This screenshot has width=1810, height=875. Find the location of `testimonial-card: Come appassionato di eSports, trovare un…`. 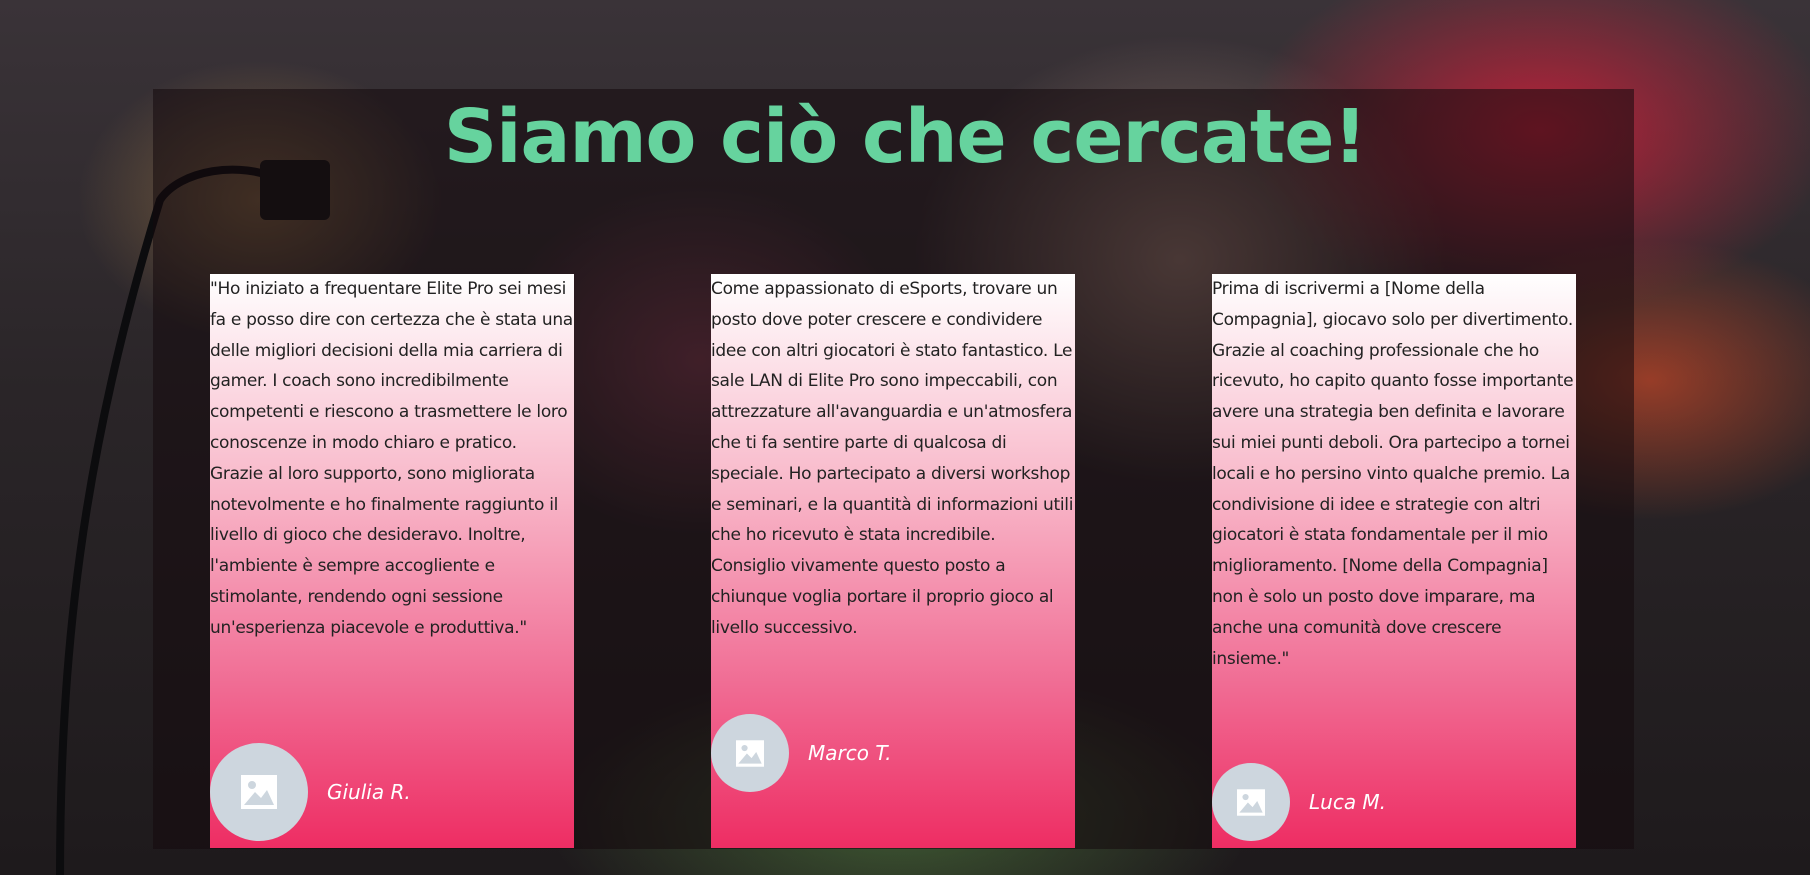

testimonial-card: Come appassionato di eSports, trovare un… is located at coordinates (893, 561).